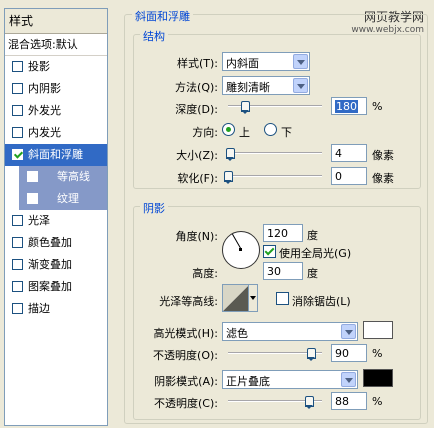  What do you see at coordinates (312, 235) in the screenshot?
I see `angle-unit: 度` at bounding box center [312, 235].